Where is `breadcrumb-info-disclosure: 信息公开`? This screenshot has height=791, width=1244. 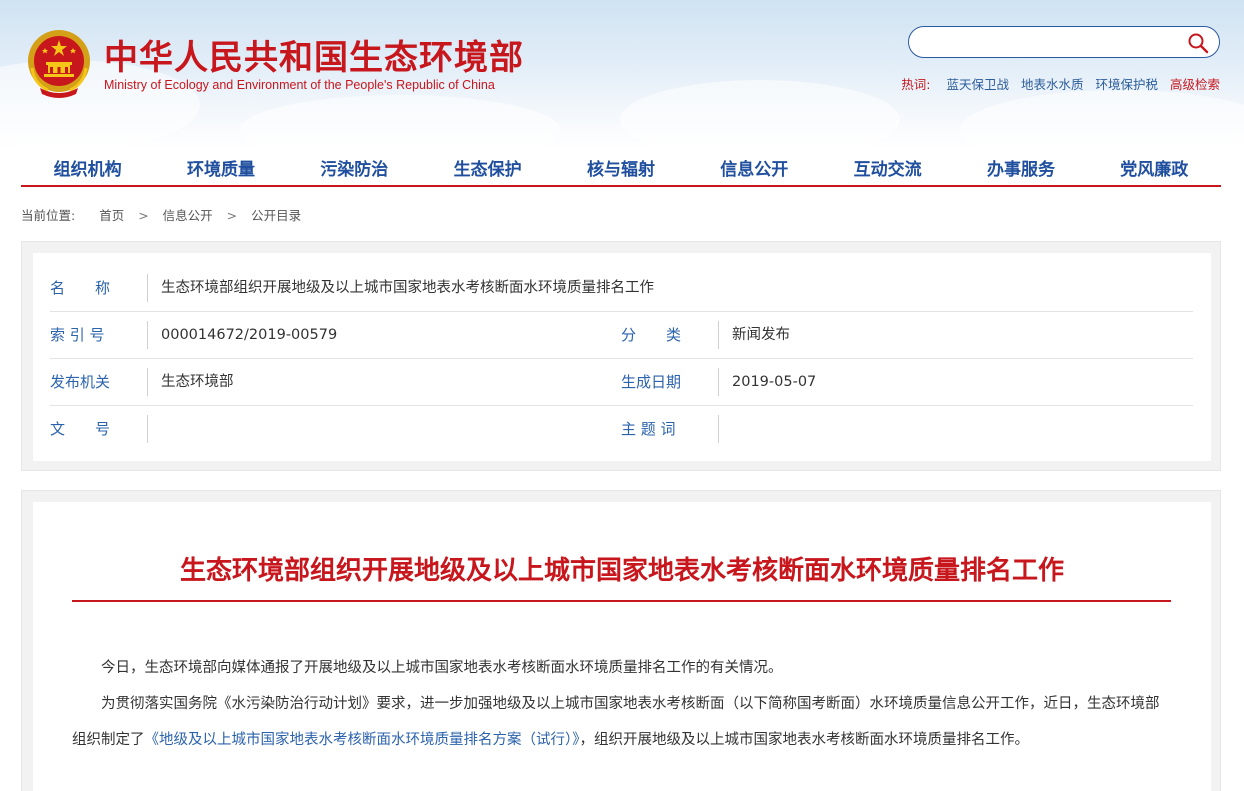
breadcrumb-info-disclosure: 信息公开 is located at coordinates (188, 215).